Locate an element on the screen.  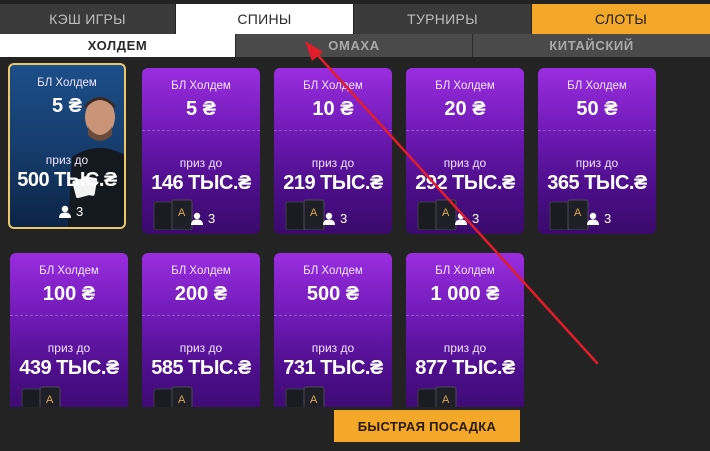
card-prize: 585 ТЫС.₴ is located at coordinates (201, 368).